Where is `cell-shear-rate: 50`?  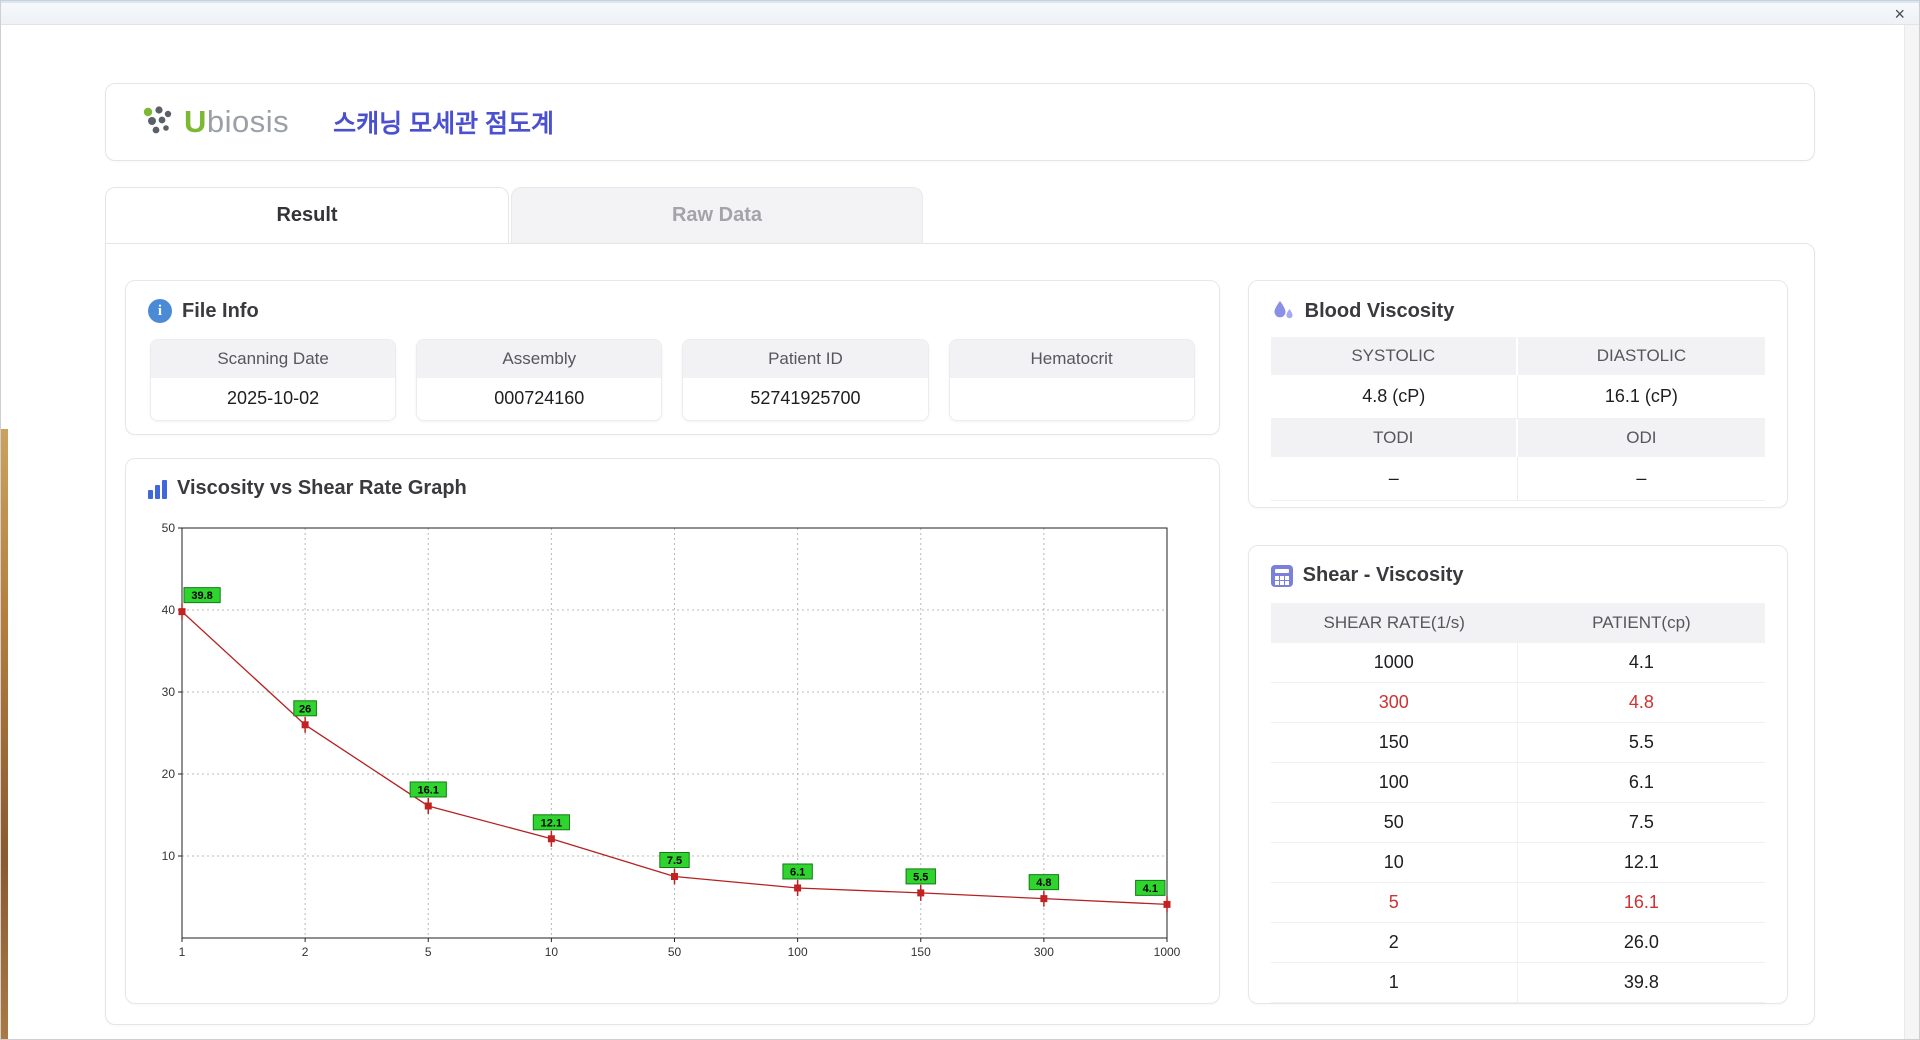 cell-shear-rate: 50 is located at coordinates (1394, 822).